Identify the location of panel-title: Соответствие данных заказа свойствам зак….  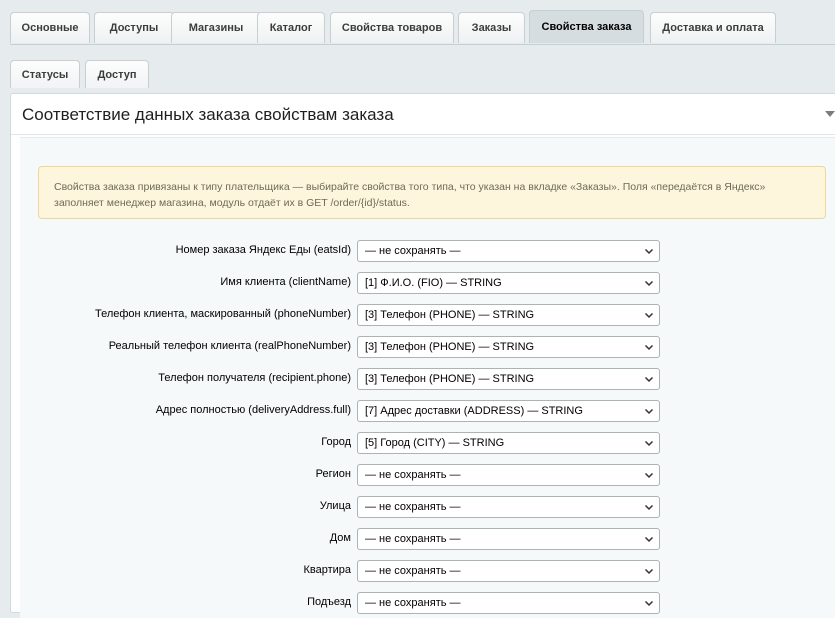
(208, 114).